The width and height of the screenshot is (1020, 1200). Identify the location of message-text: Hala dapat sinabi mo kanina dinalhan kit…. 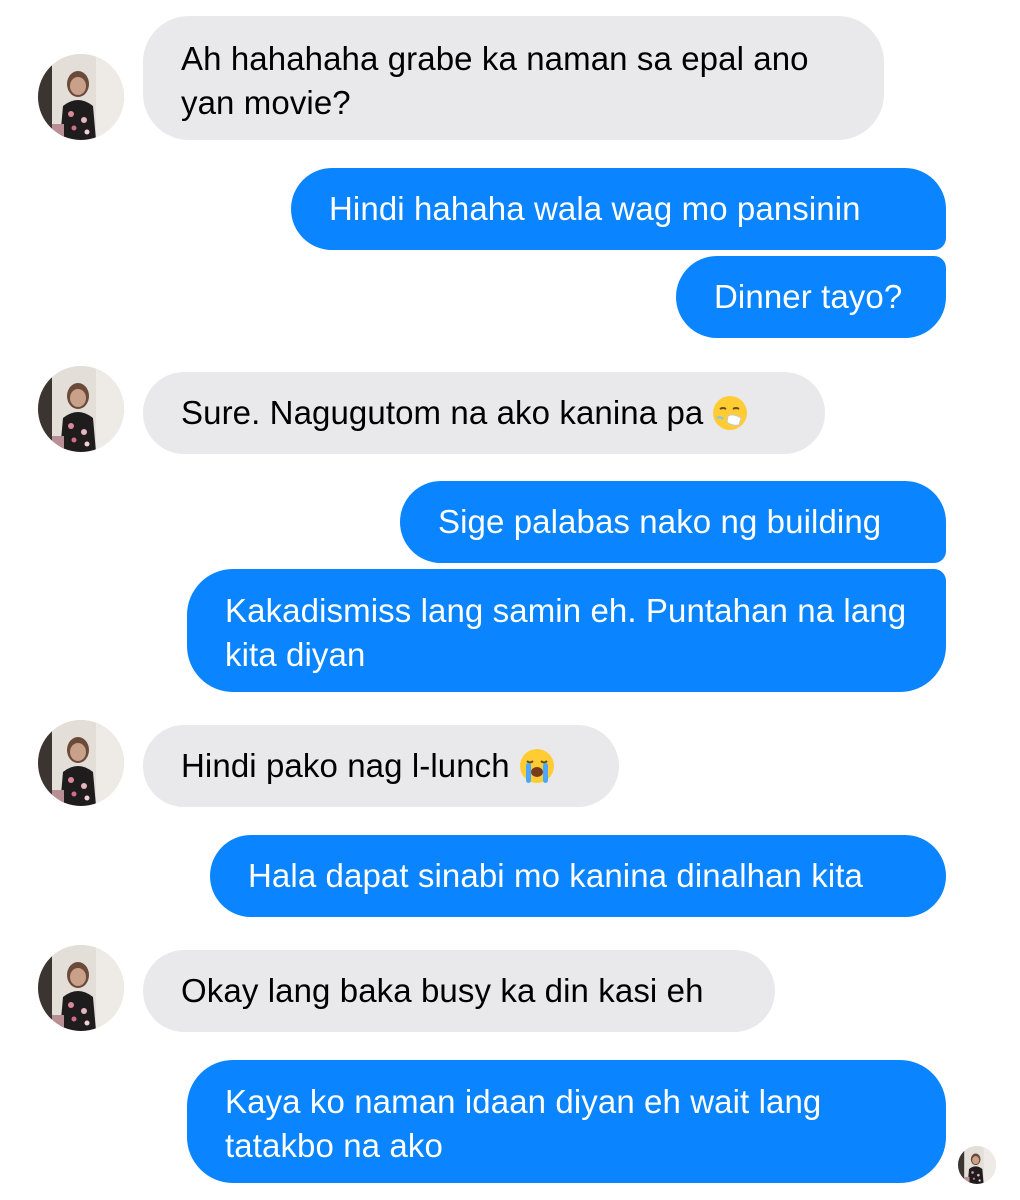
(556, 875).